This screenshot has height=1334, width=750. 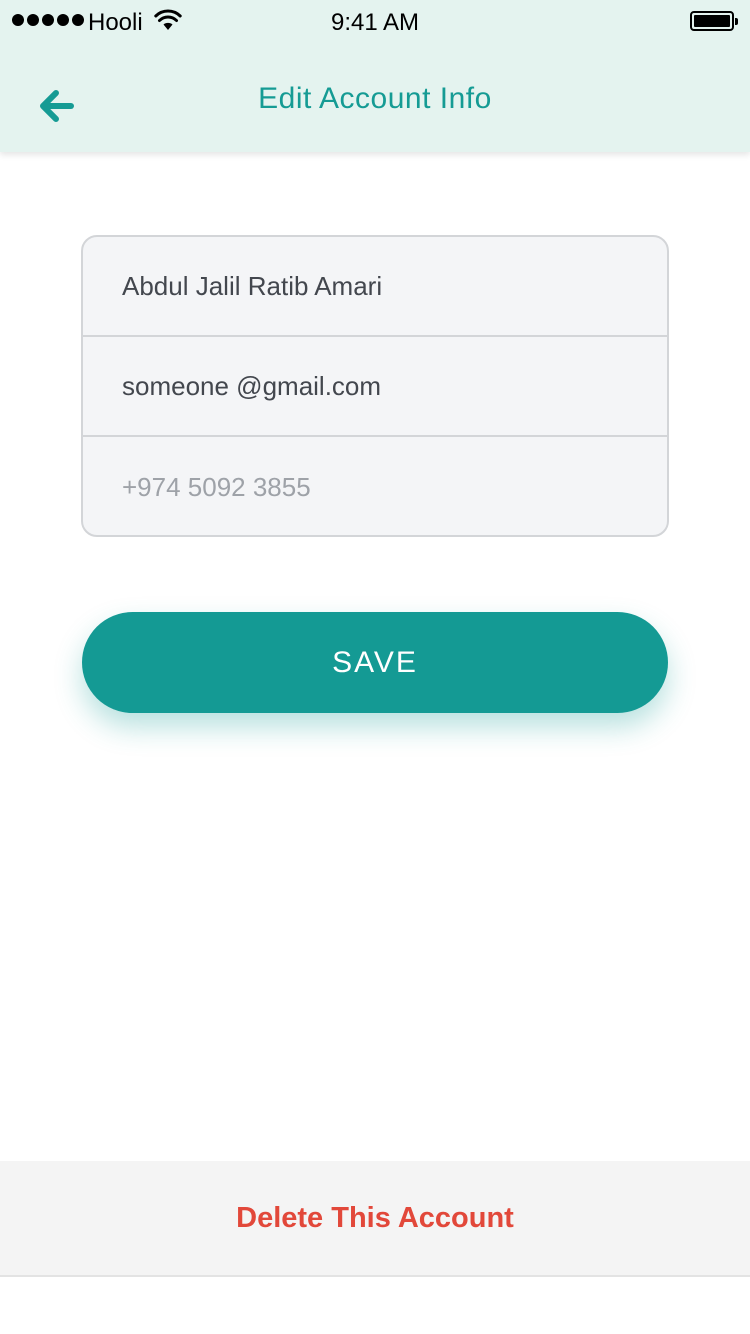 I want to click on phone-input, so click(x=394, y=487).